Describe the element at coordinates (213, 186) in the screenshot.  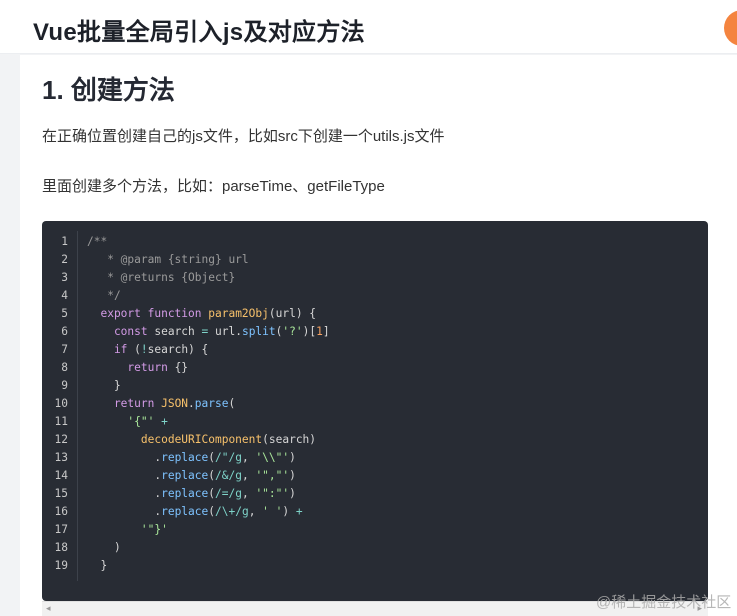
I see `paragraph-create-methods: 里面创建多个方法，比如：parseTime、getFileType` at that location.